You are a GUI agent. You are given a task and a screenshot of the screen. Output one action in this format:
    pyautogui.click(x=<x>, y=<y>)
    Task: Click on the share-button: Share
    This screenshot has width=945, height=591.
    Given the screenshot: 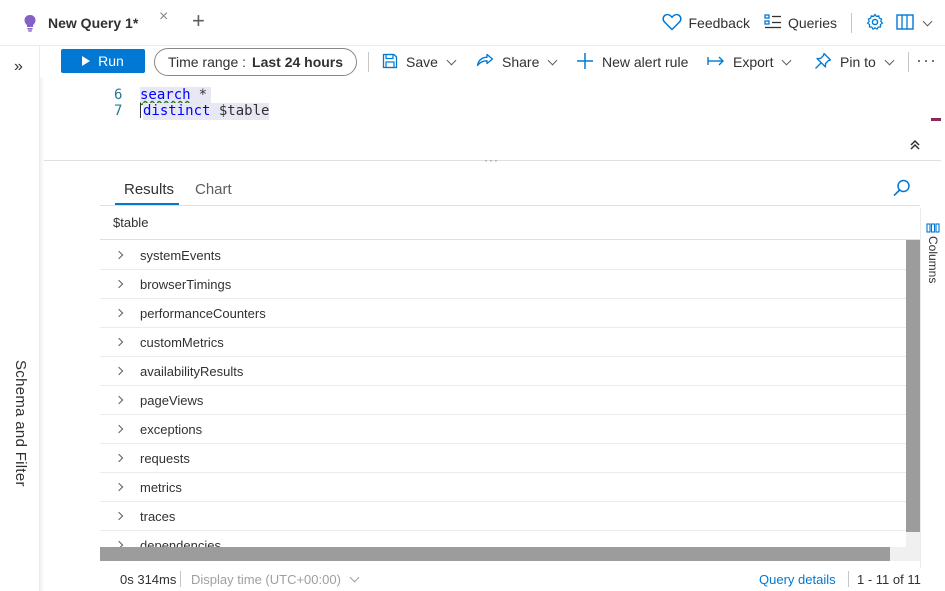 What is the action you would take?
    pyautogui.click(x=517, y=62)
    